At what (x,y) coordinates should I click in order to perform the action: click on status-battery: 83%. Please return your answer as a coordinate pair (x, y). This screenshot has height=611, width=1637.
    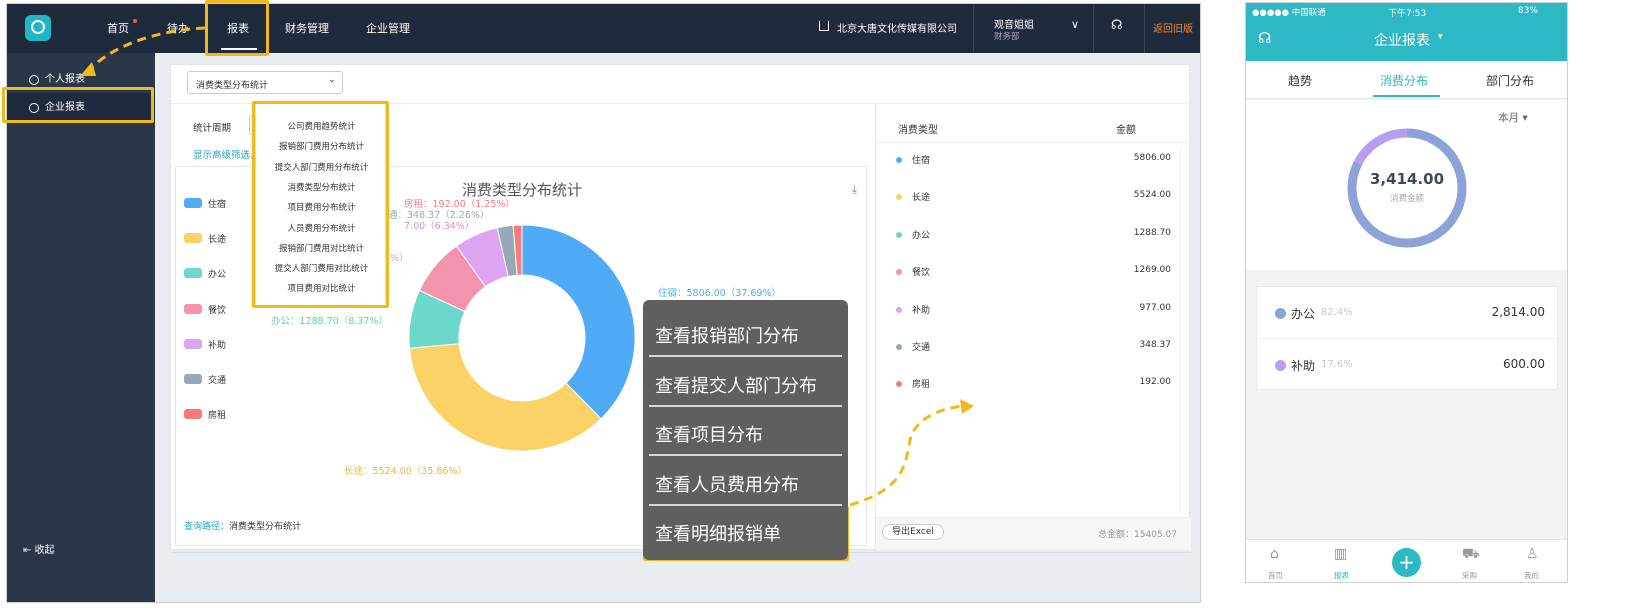
    Looking at the image, I should click on (1528, 11).